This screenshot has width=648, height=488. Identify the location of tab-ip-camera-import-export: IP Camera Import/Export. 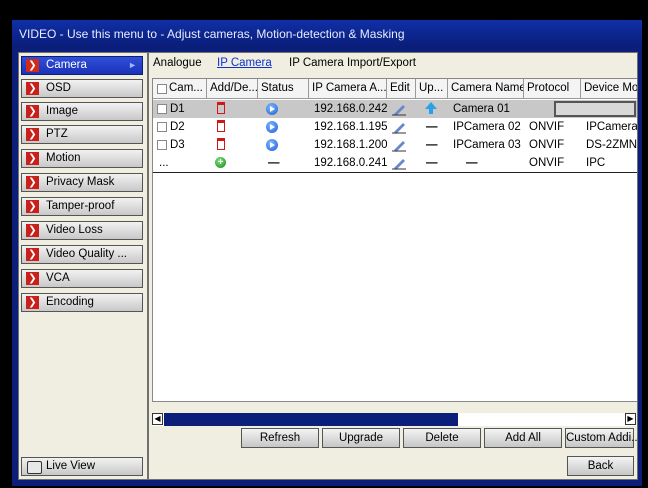
(352, 63).